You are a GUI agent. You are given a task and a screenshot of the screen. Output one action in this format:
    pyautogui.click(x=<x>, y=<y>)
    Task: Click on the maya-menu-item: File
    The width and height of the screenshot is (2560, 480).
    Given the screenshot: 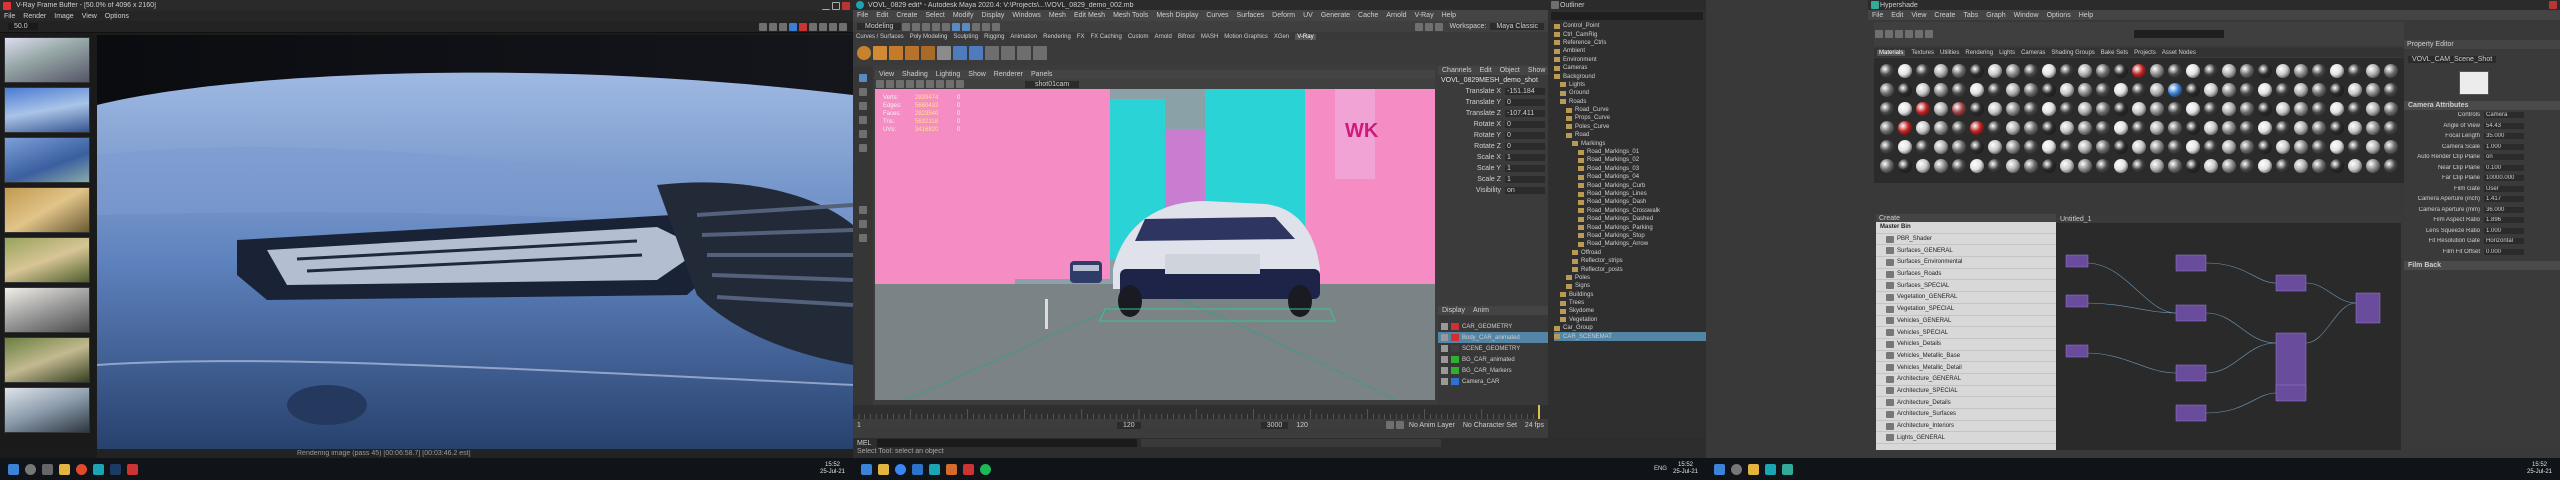 What is the action you would take?
    pyautogui.click(x=862, y=15)
    